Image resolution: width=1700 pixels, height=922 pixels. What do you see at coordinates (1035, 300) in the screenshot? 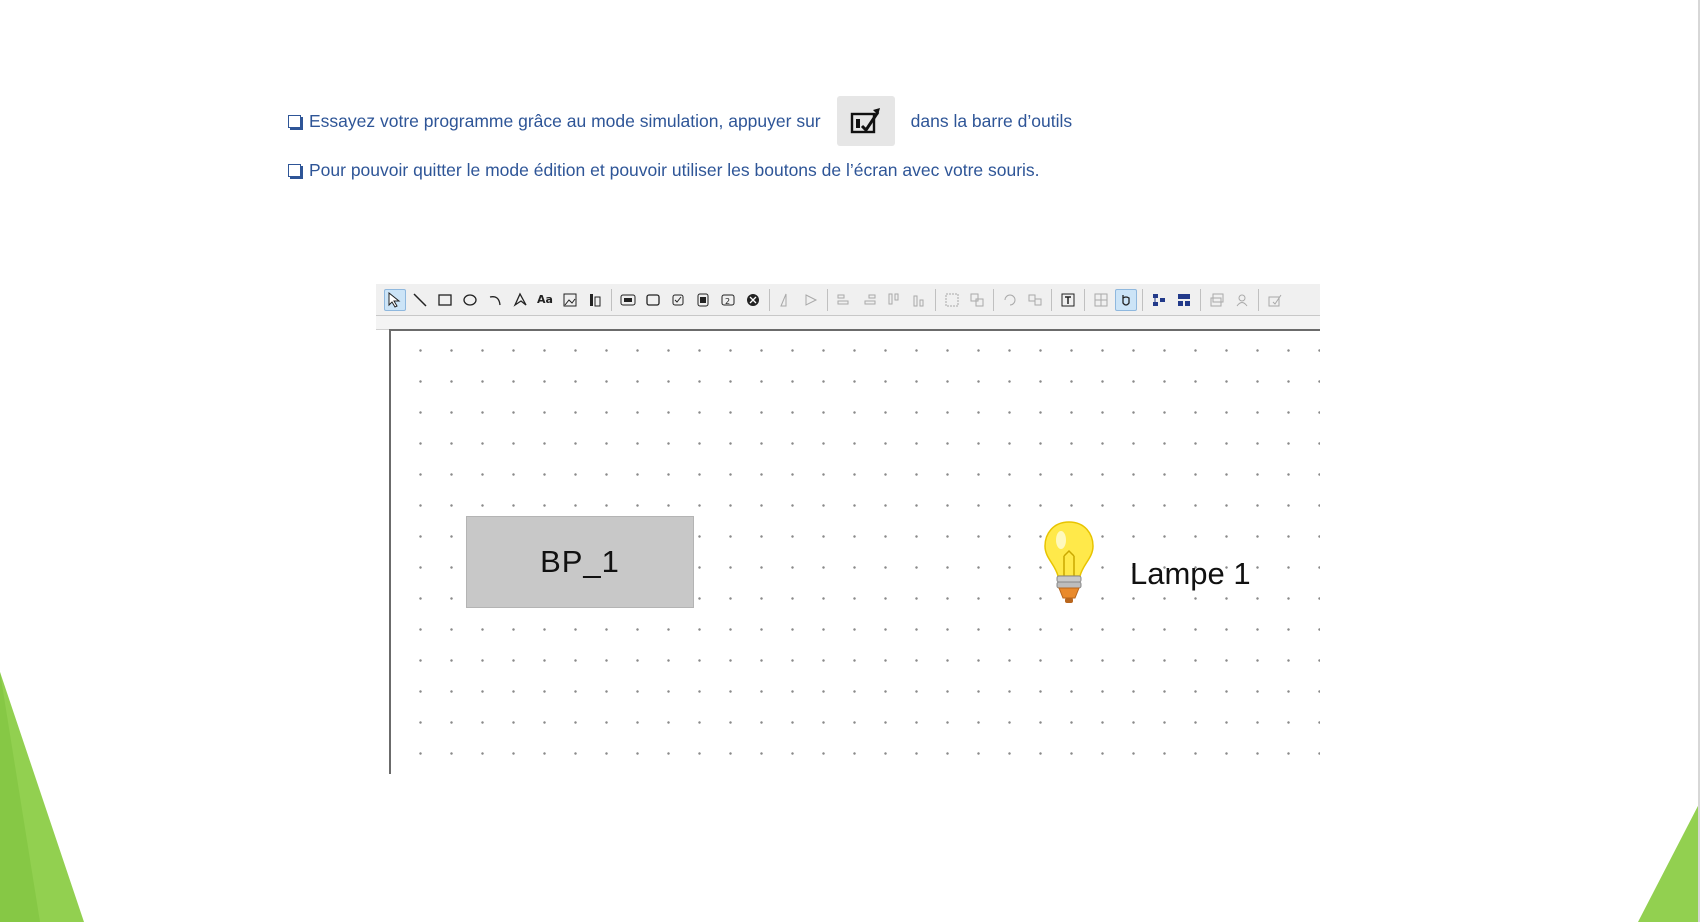
I see `flip-icon` at bounding box center [1035, 300].